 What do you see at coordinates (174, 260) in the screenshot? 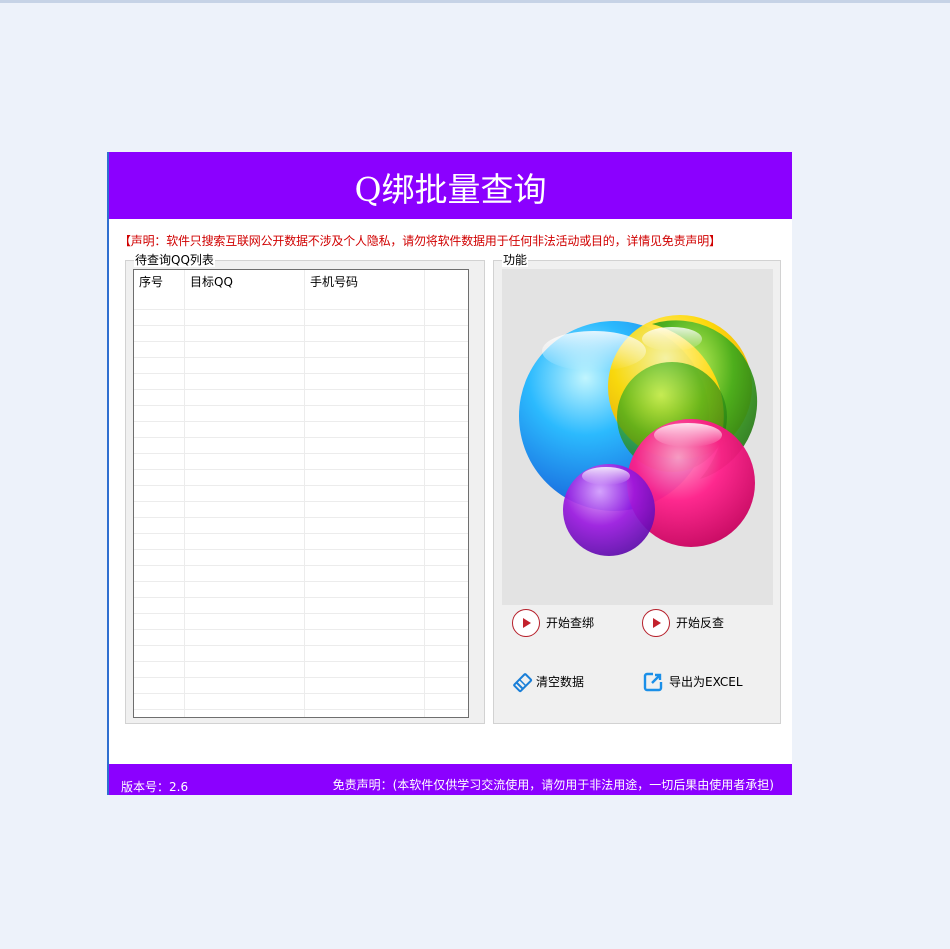
I see `qq-list-group-title: 待查询QQ列表` at bounding box center [174, 260].